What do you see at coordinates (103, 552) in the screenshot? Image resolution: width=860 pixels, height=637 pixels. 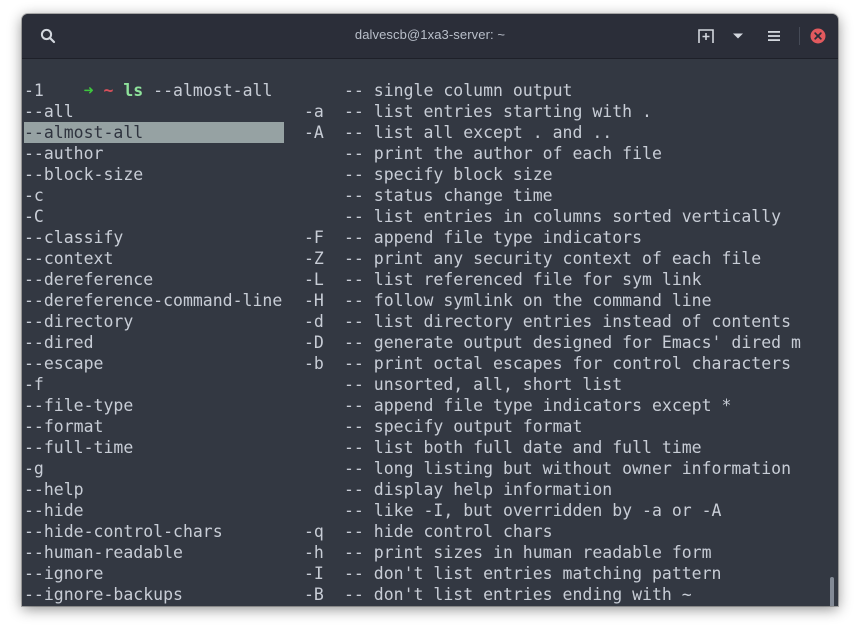 I see `completion-option: --human-readable` at bounding box center [103, 552].